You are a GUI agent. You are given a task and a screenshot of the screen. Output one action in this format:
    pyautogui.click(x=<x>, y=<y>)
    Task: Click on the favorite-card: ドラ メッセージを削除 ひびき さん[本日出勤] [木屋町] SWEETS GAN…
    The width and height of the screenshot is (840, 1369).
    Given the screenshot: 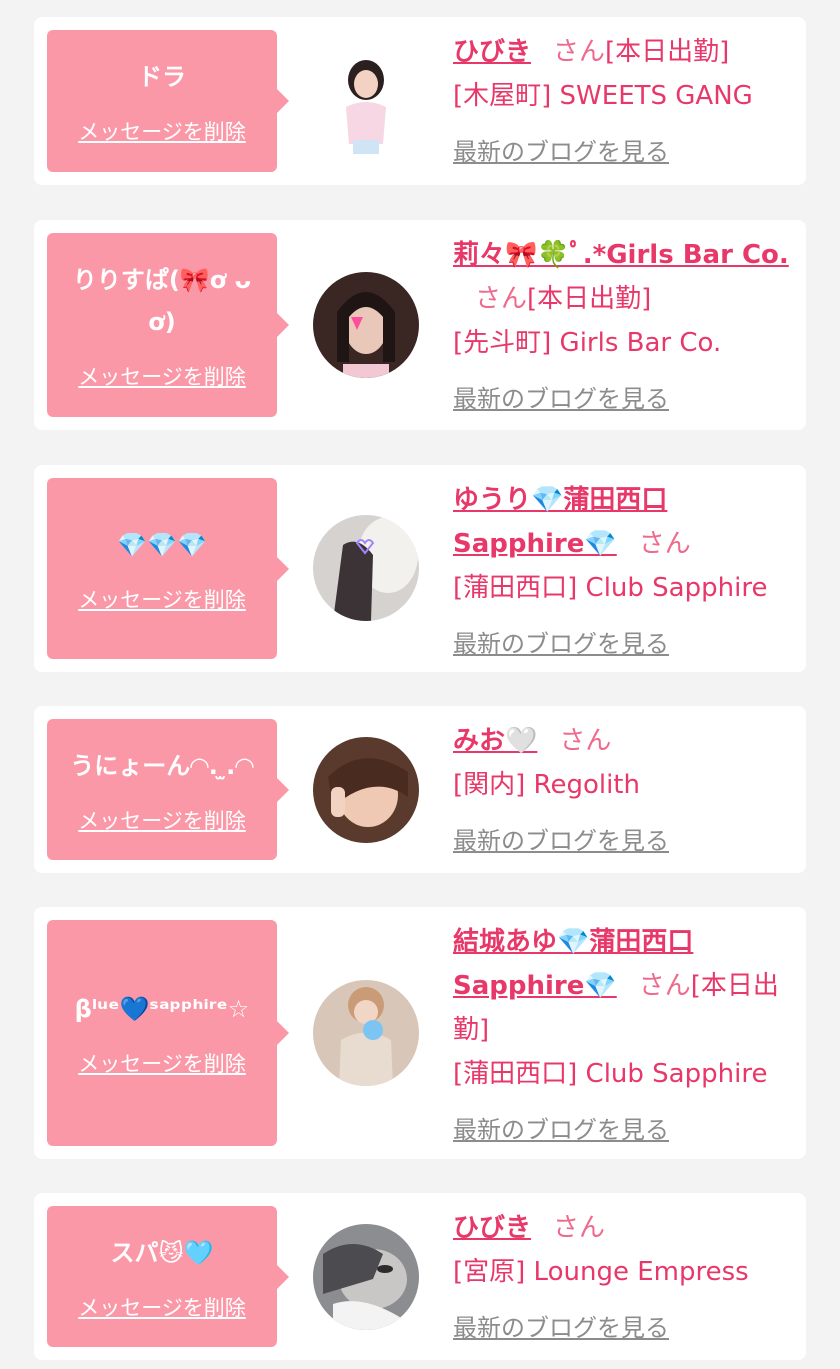 What is the action you would take?
    pyautogui.click(x=420, y=101)
    